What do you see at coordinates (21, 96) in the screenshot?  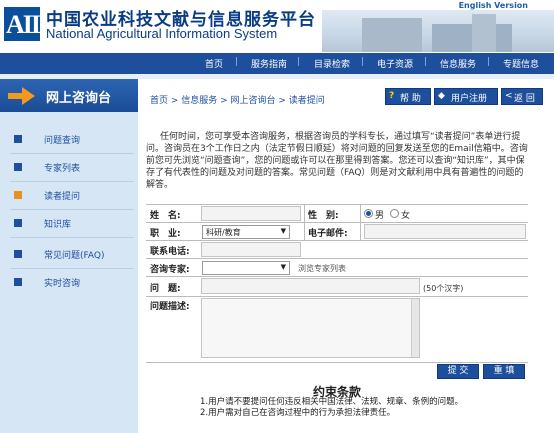 I see `arrow-right-icon` at bounding box center [21, 96].